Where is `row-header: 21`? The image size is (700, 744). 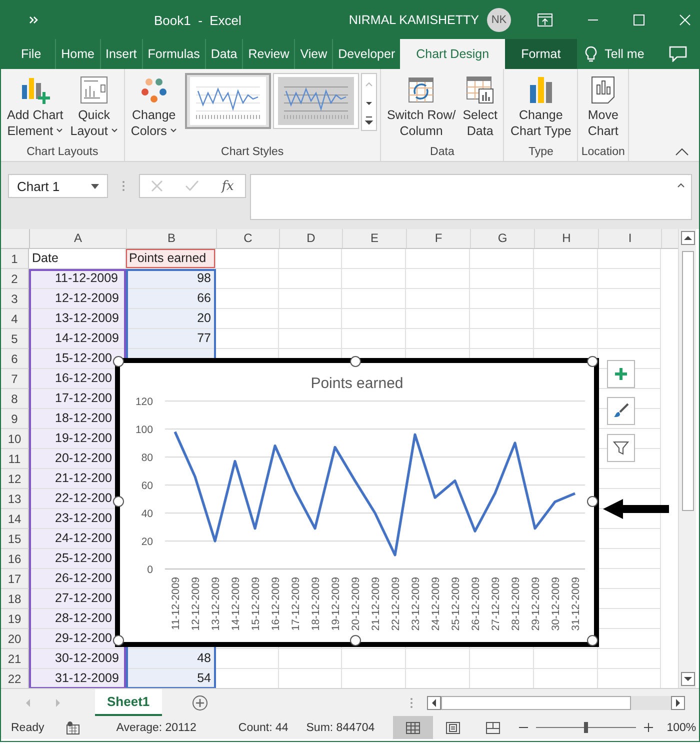 row-header: 21 is located at coordinates (15, 659).